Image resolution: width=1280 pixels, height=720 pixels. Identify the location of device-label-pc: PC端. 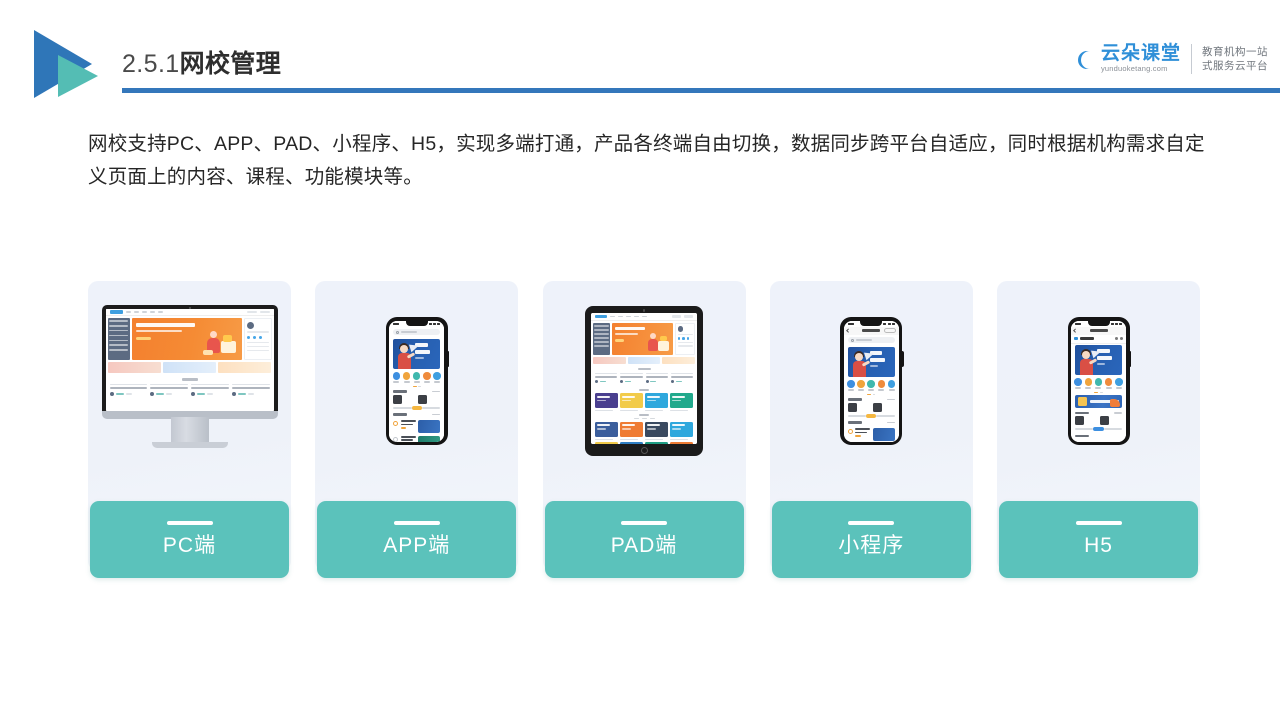
(189, 539).